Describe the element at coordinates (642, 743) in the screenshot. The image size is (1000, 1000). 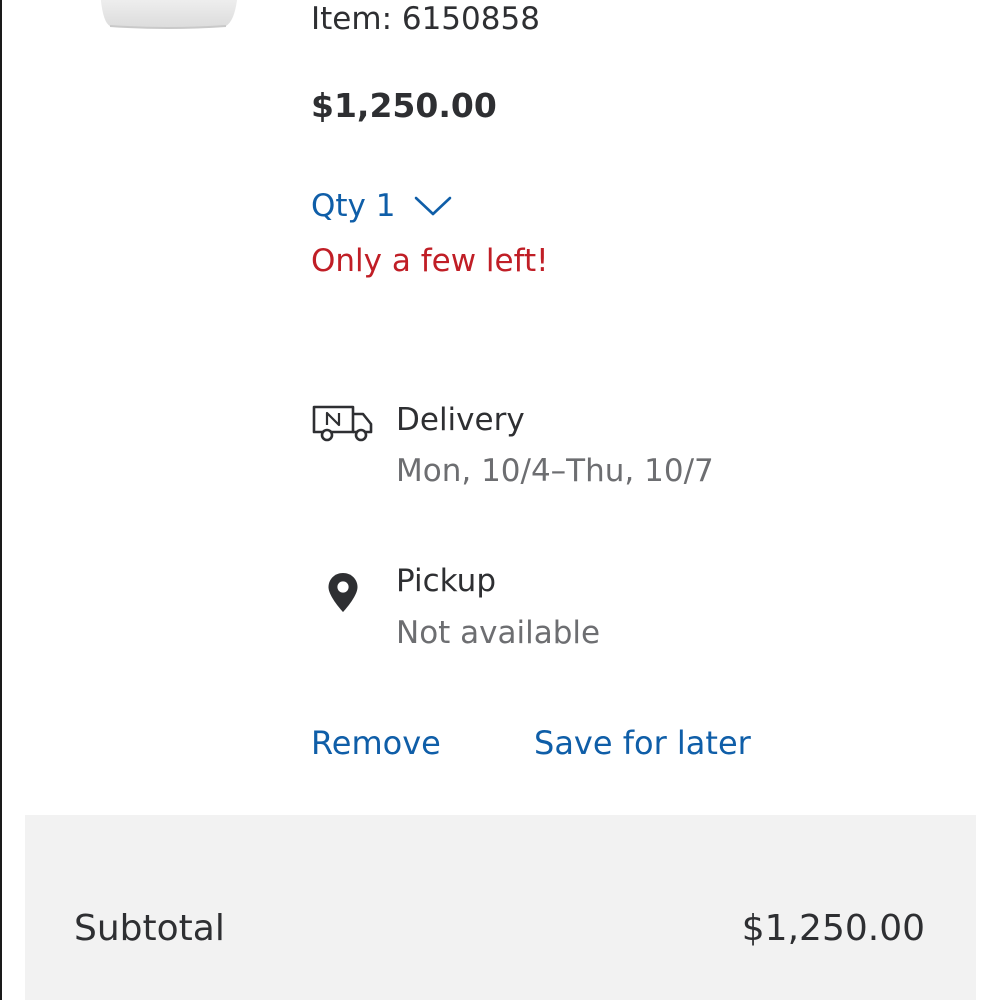
I see `save-for-later-button: Save for later` at that location.